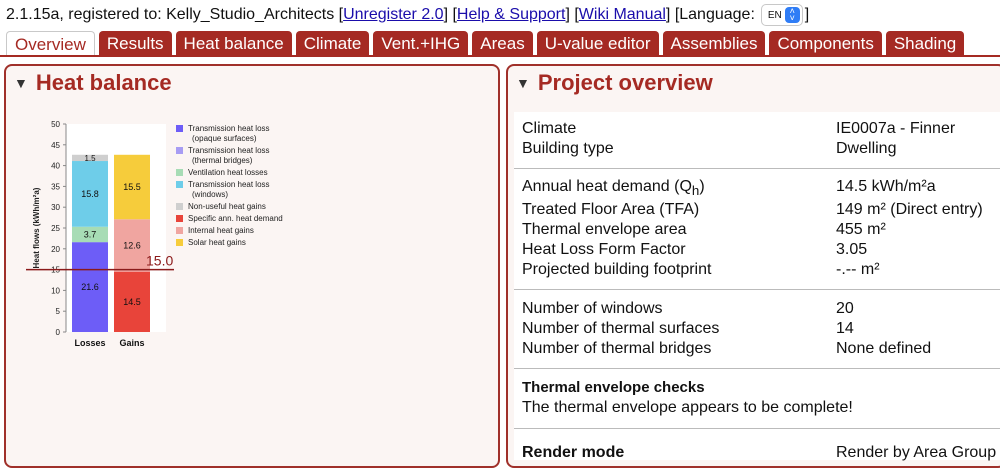 The height and width of the screenshot is (476, 1000). Describe the element at coordinates (55, 124) in the screenshot. I see `y-tick-label: 50` at that location.